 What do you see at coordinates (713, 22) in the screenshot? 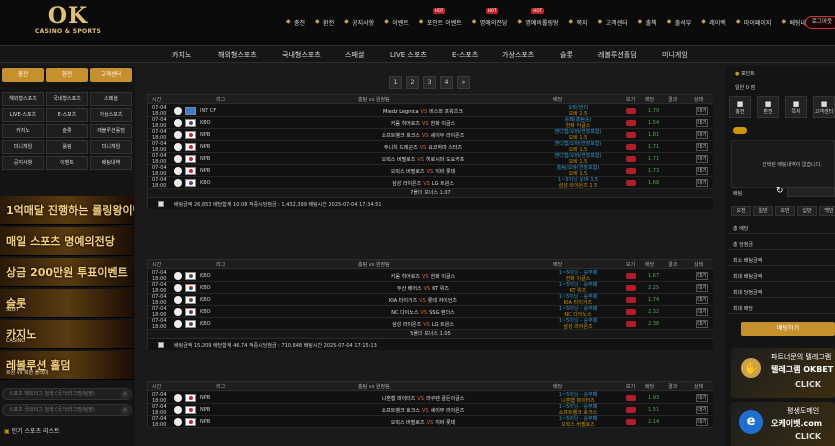
I see `topnav-item-11: ◆ 레이백` at bounding box center [713, 22].